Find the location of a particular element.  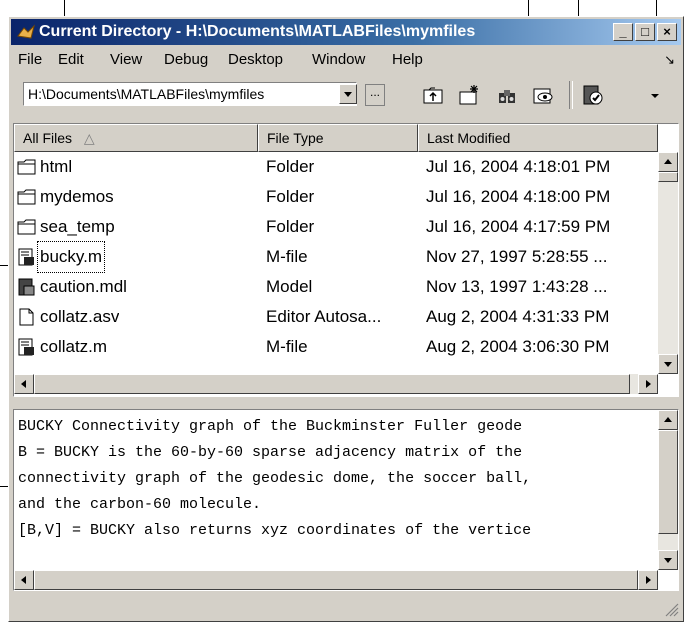

menu-file: File is located at coordinates (30, 60).